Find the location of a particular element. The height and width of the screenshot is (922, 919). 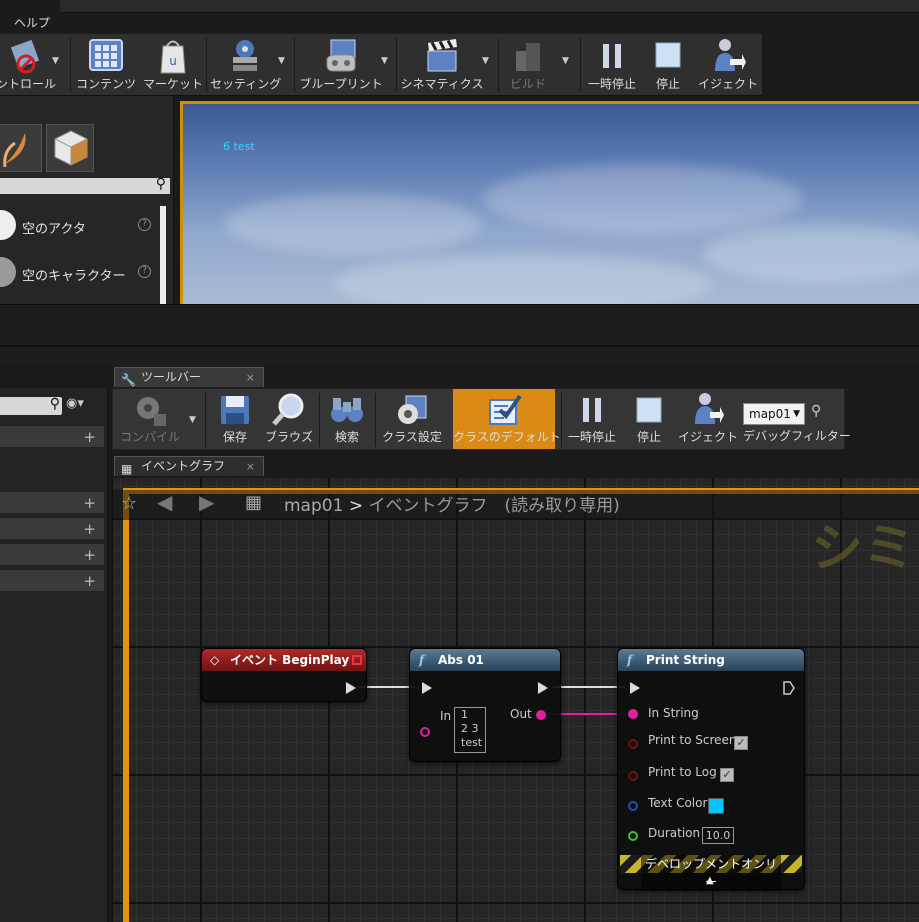

pause-button: 一時停止 is located at coordinates (612, 65).